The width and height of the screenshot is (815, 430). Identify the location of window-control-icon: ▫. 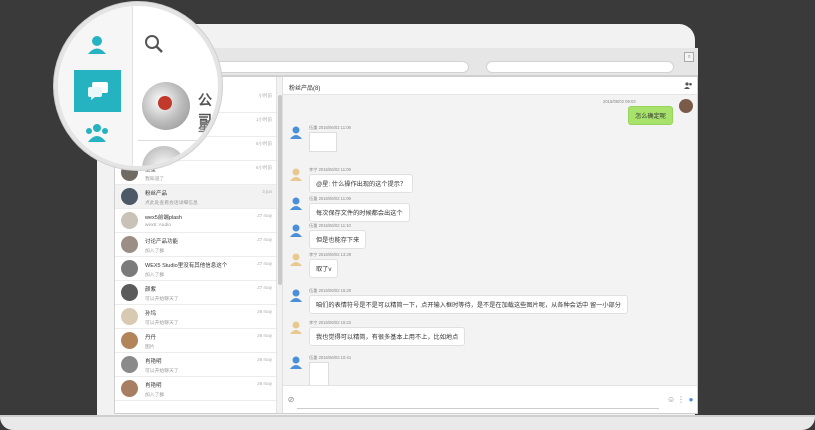
(689, 57).